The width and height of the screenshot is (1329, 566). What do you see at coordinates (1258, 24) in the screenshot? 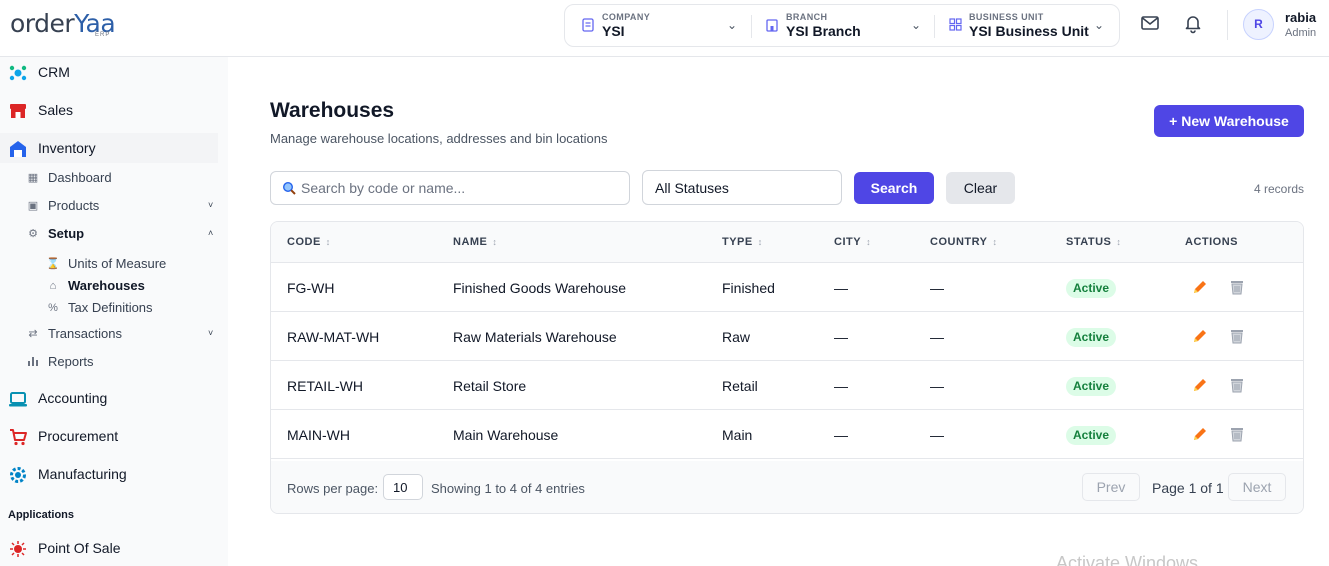
I see `avatar: R` at bounding box center [1258, 24].